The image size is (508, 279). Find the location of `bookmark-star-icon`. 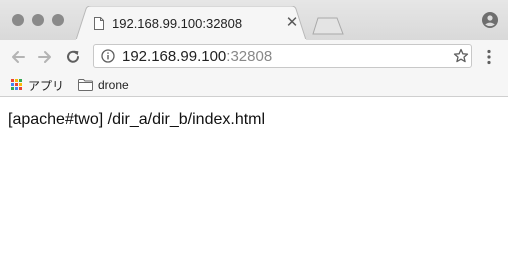

bookmark-star-icon is located at coordinates (461, 56).